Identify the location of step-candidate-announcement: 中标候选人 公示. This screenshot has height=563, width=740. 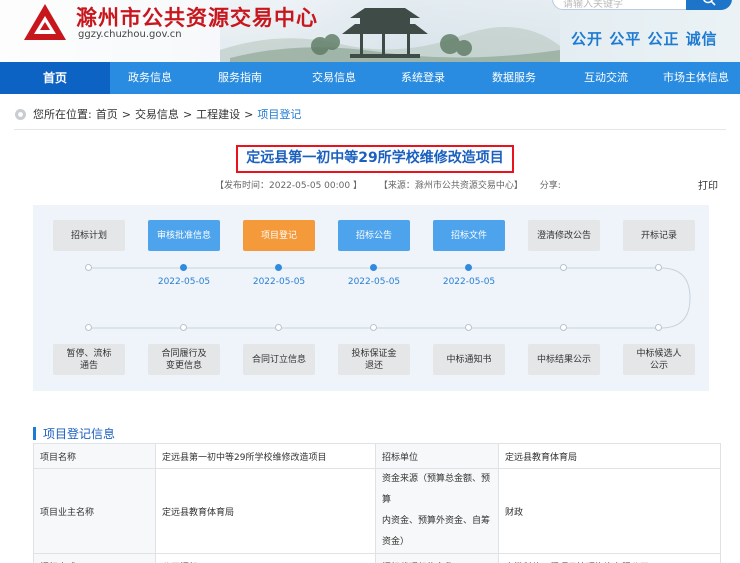
(659, 359).